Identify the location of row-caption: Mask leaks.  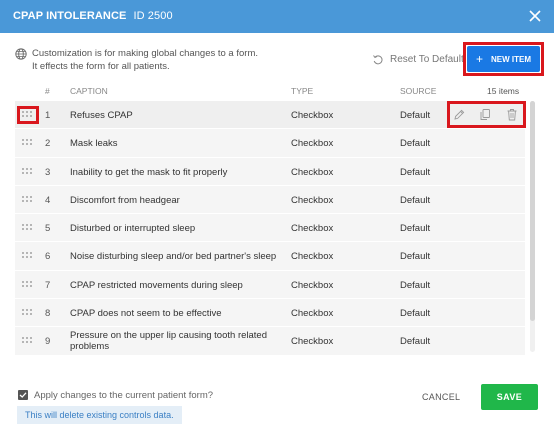
(94, 144).